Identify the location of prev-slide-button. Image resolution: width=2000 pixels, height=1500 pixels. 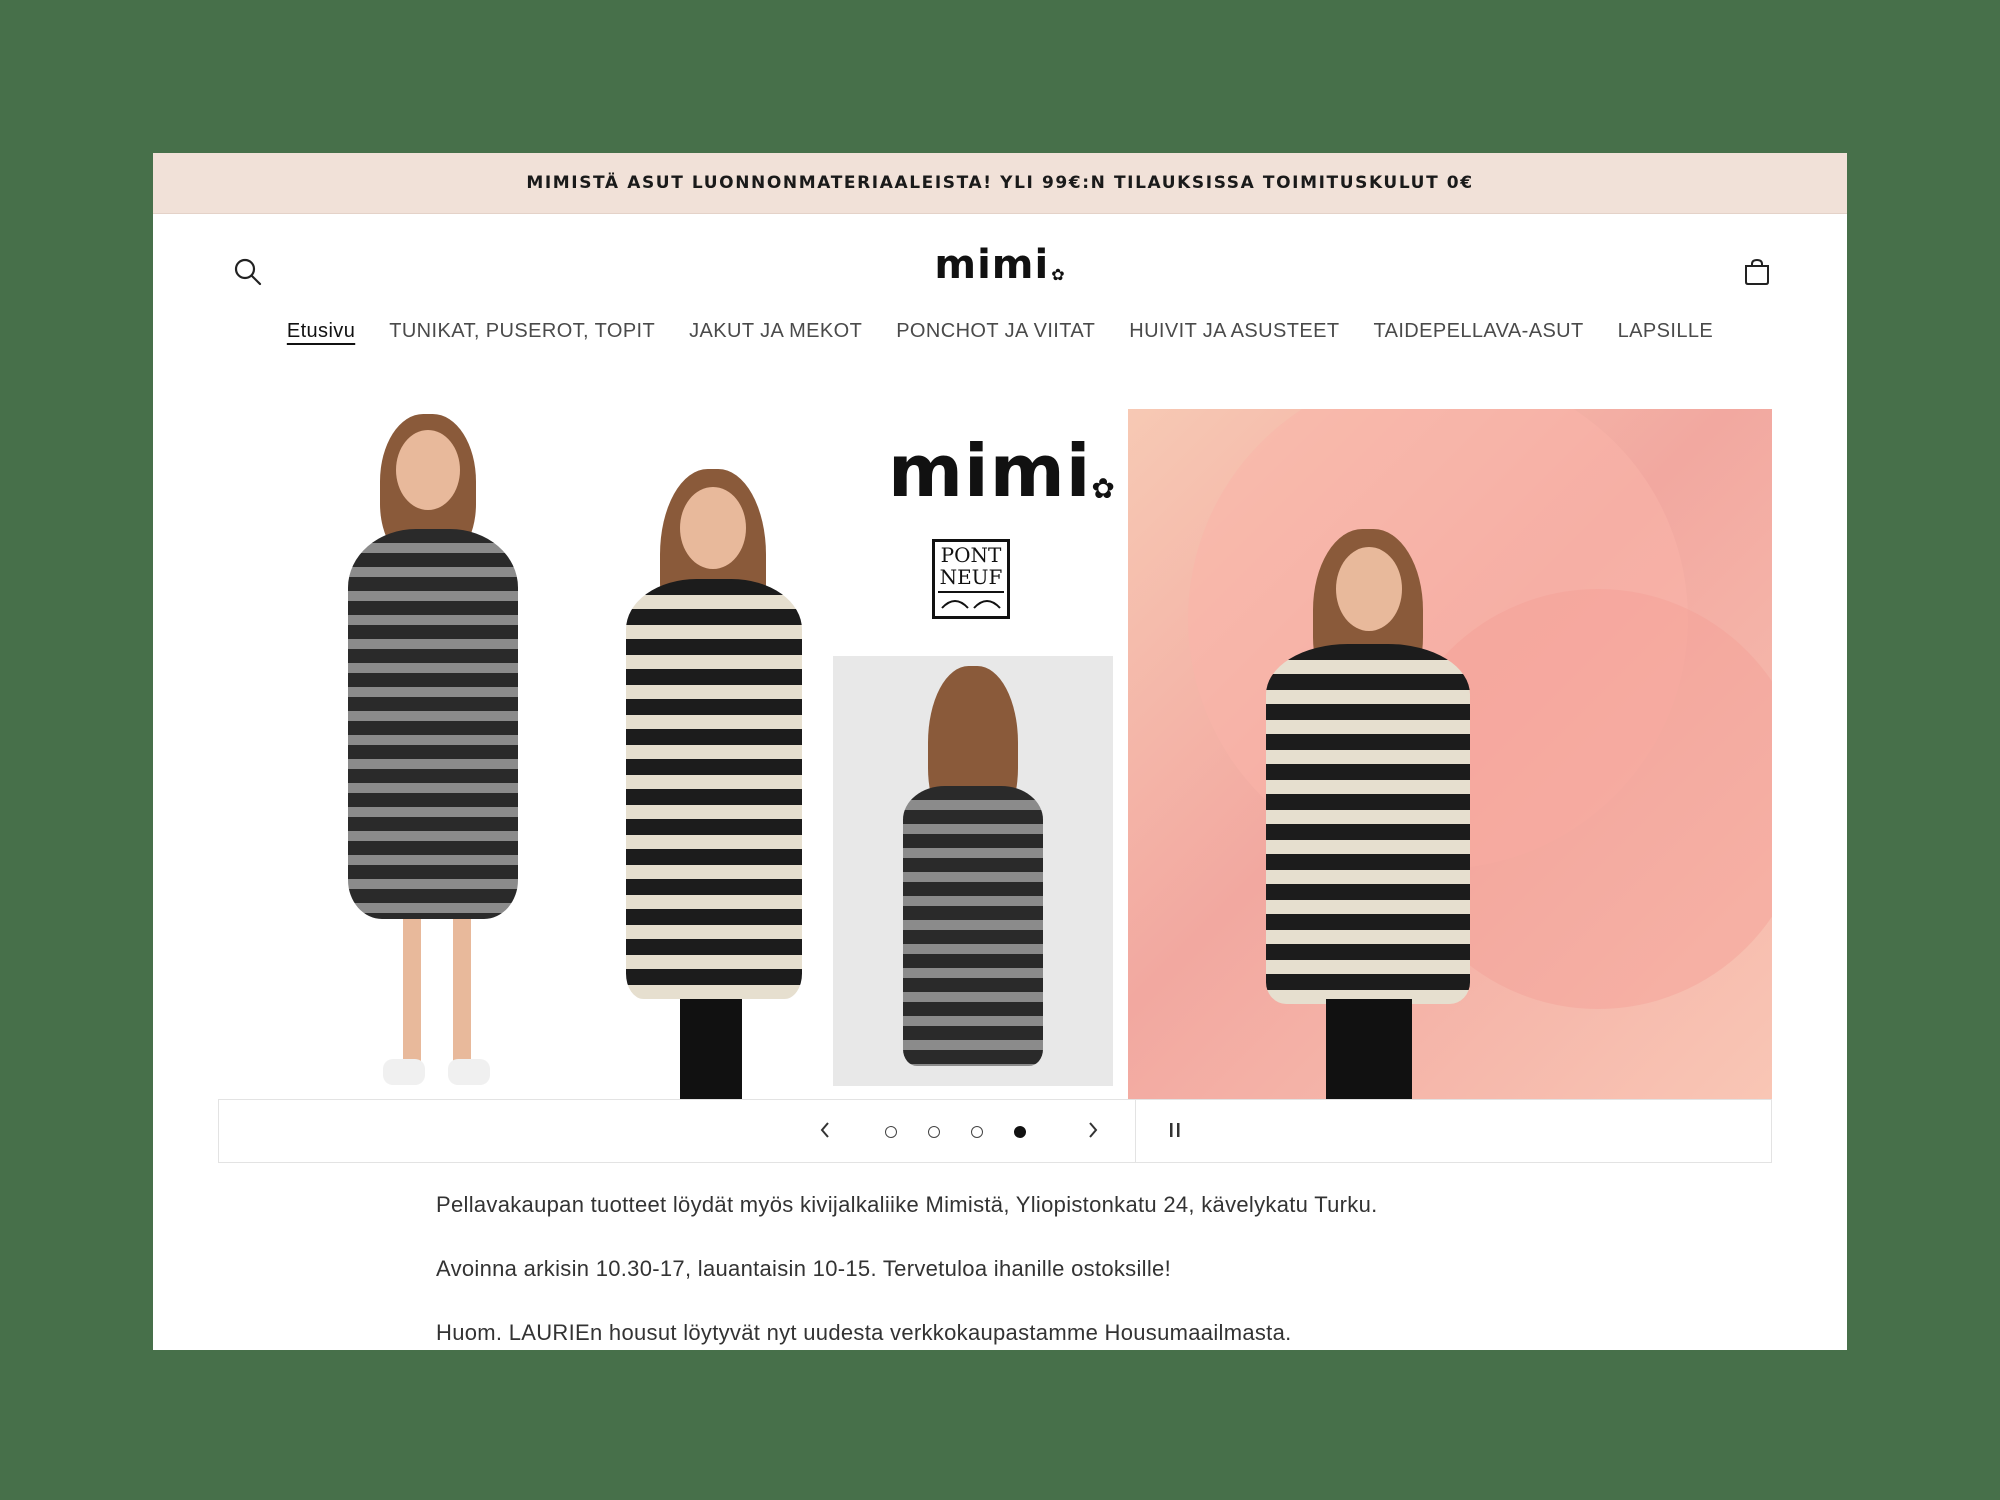
(825, 1132).